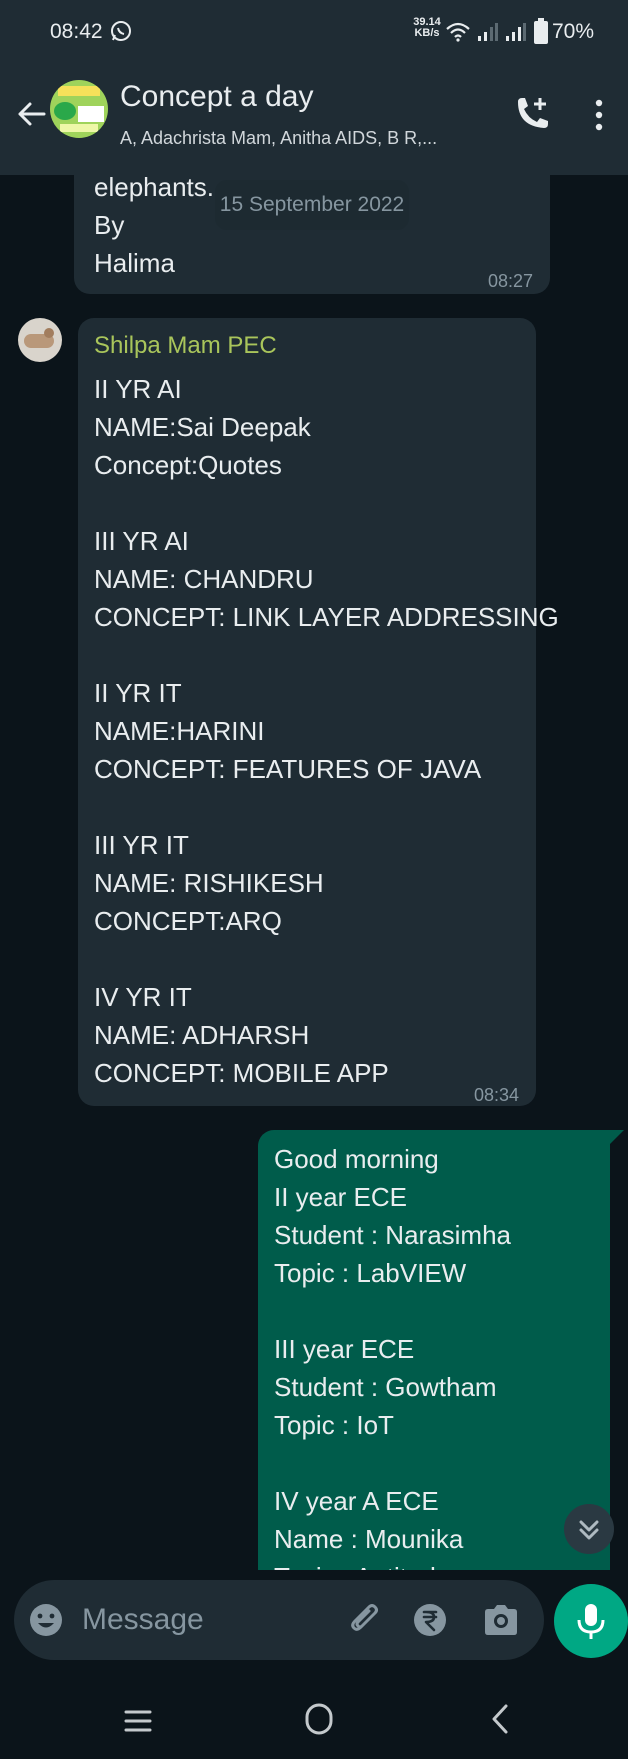 The width and height of the screenshot is (628, 1759). What do you see at coordinates (138, 389) in the screenshot?
I see `message-line: II YR AI` at bounding box center [138, 389].